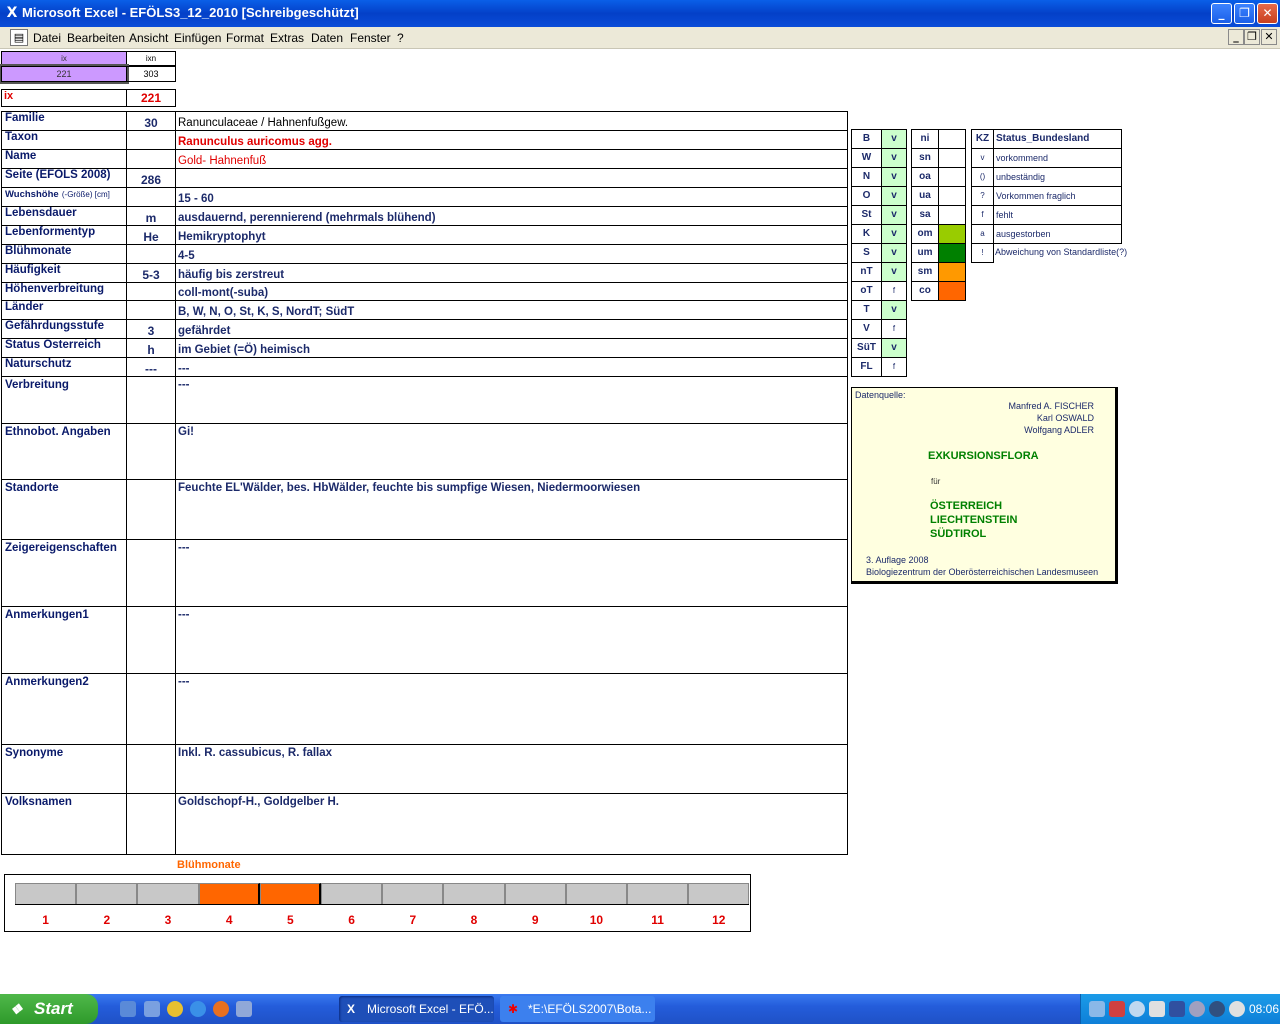 The width and height of the screenshot is (1280, 1024). What do you see at coordinates (175, 1009) in the screenshot?
I see `media-player-icon` at bounding box center [175, 1009].